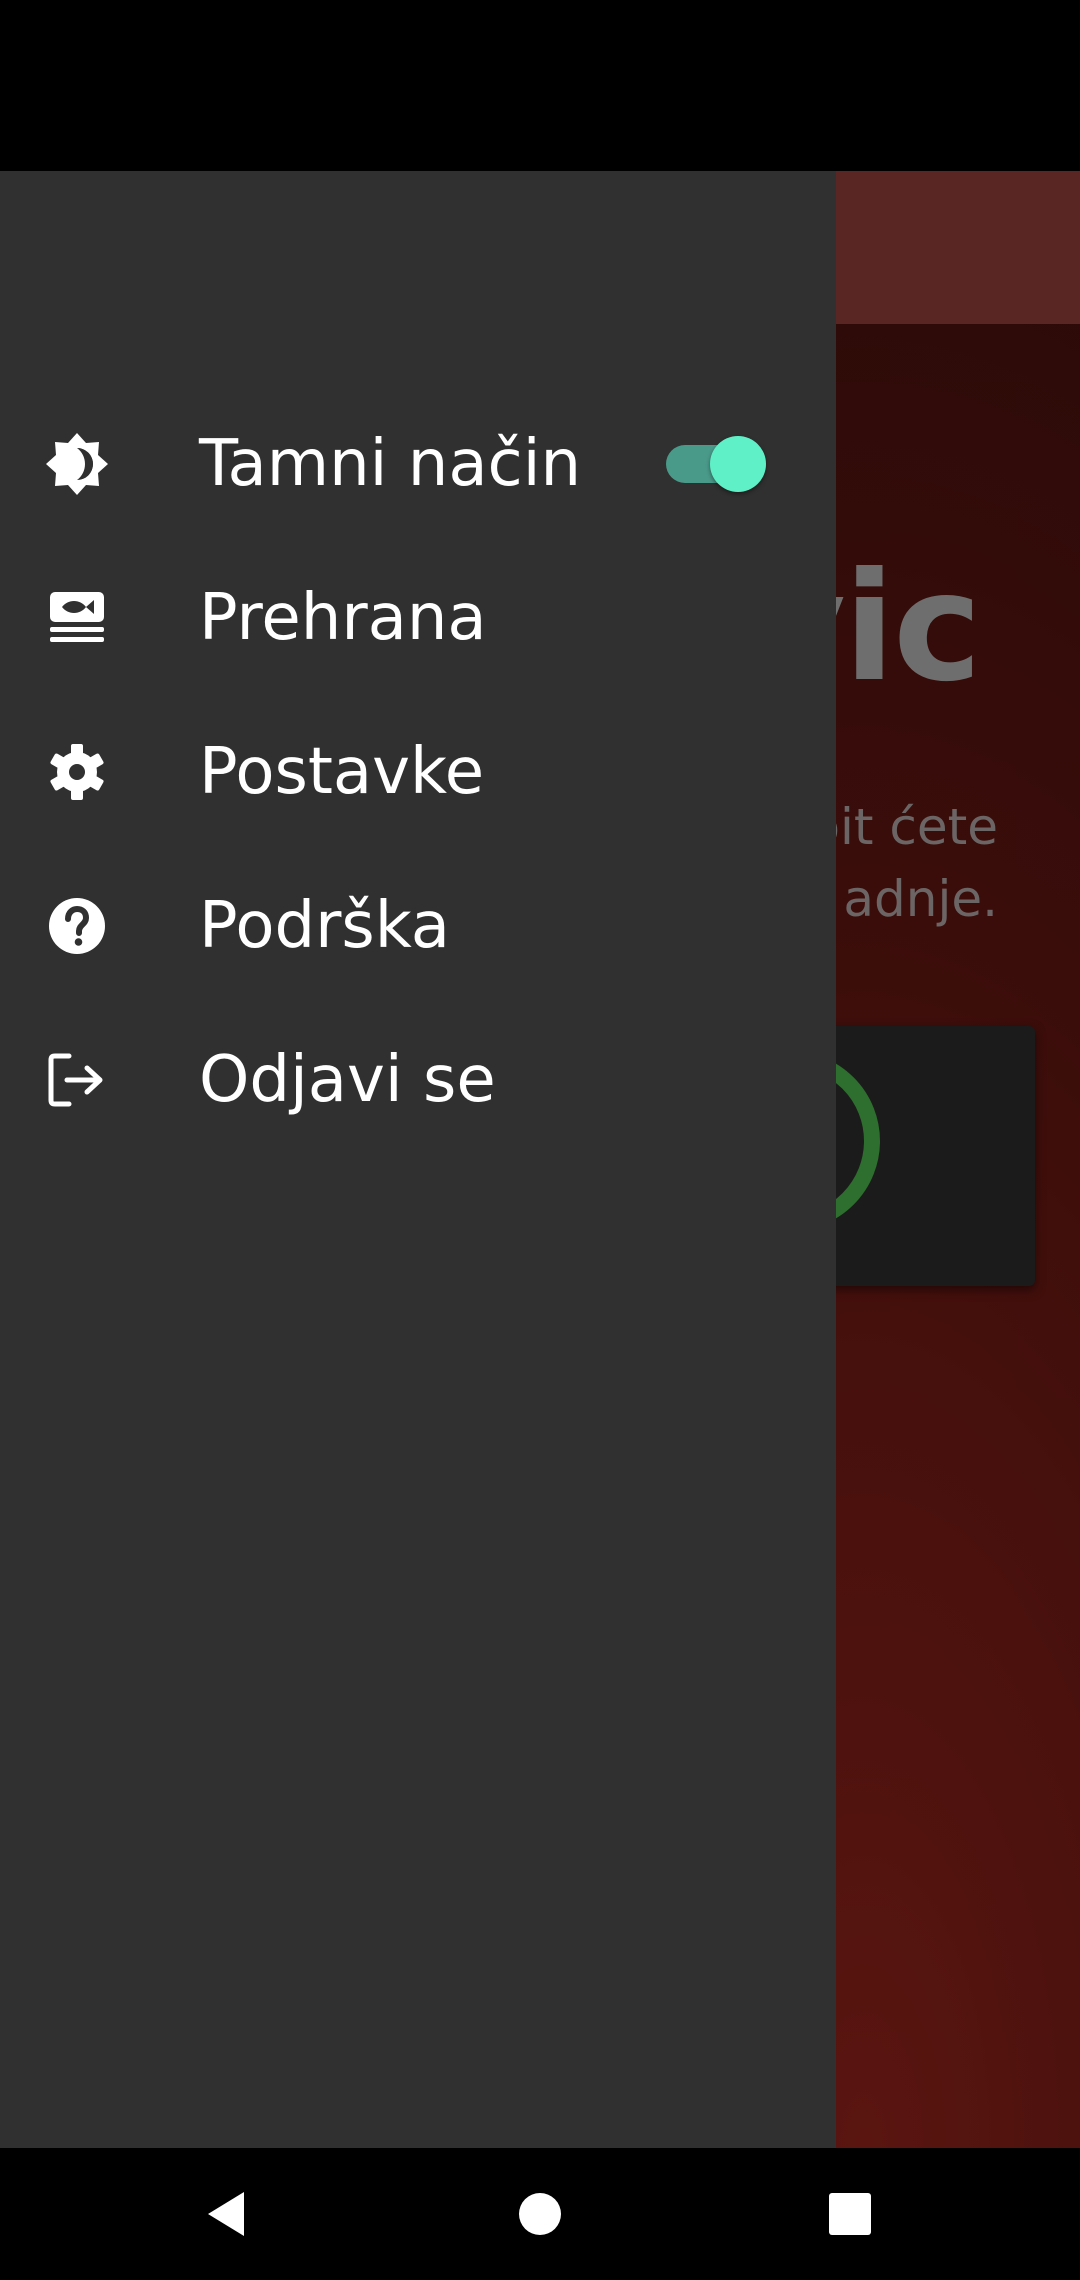  What do you see at coordinates (390, 464) in the screenshot?
I see `drawer-item-label: Tamni način` at bounding box center [390, 464].